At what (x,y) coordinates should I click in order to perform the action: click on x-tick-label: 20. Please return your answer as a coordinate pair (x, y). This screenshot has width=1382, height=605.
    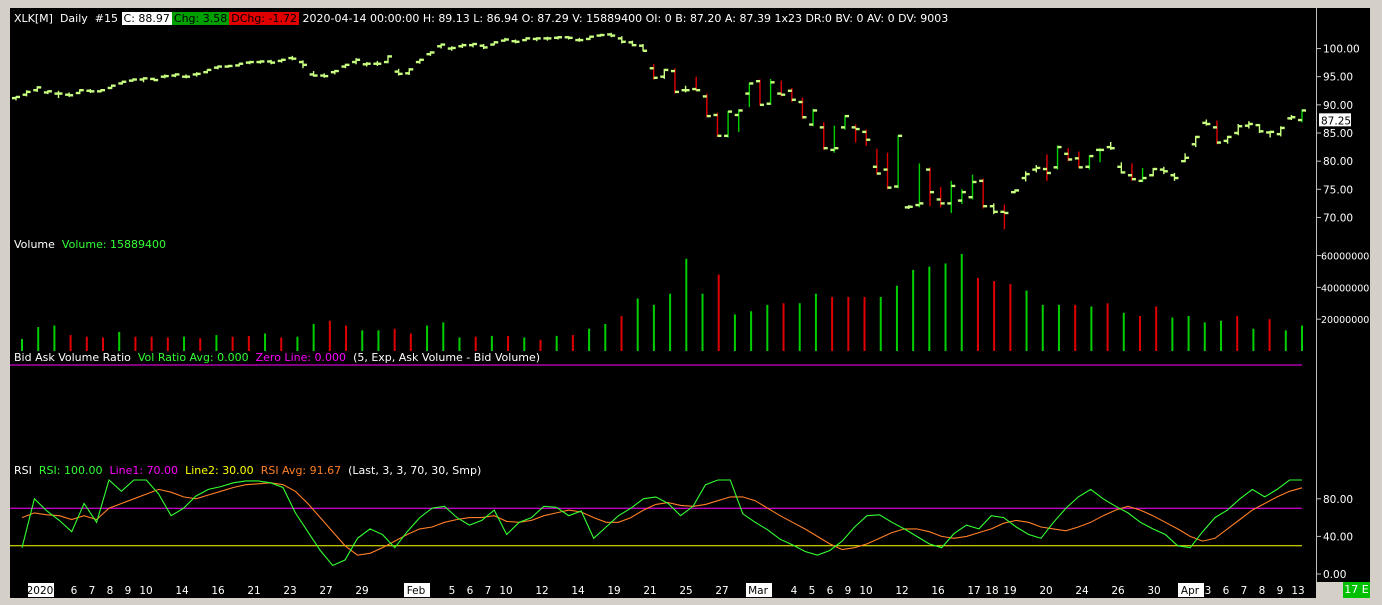
    Looking at the image, I should click on (1045, 591).